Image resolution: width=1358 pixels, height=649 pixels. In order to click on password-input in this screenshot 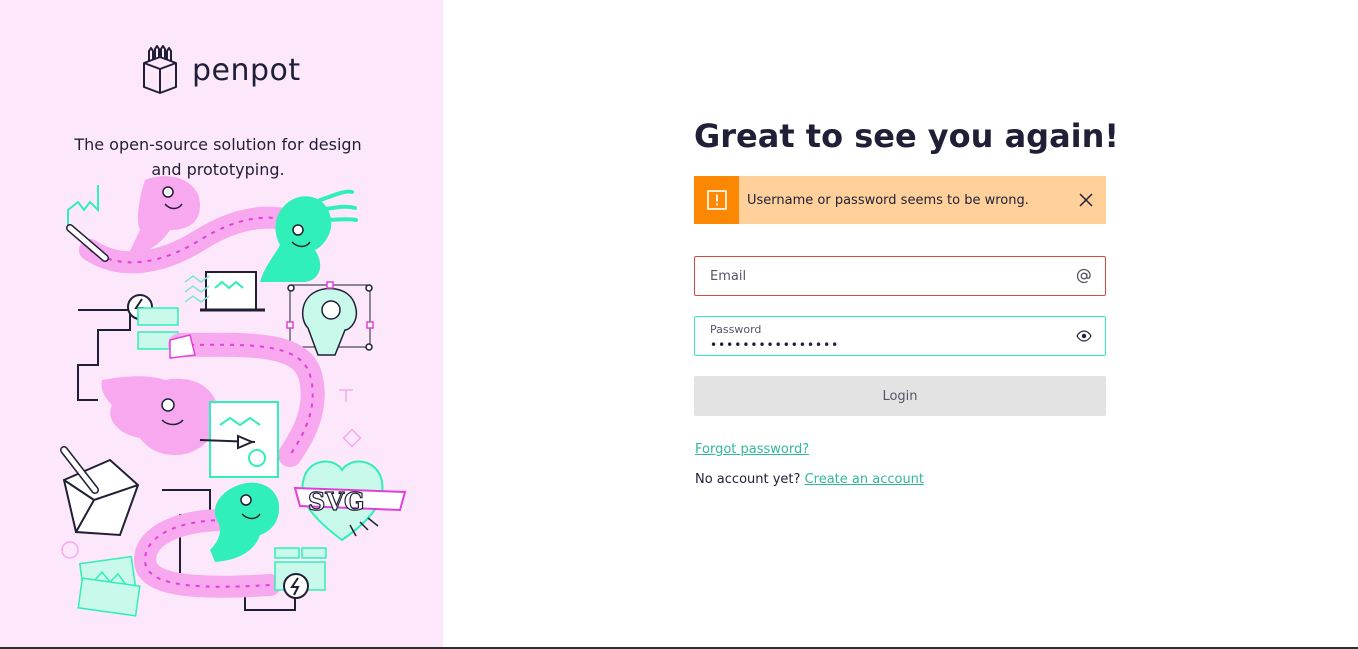, I will do `click(887, 345)`.